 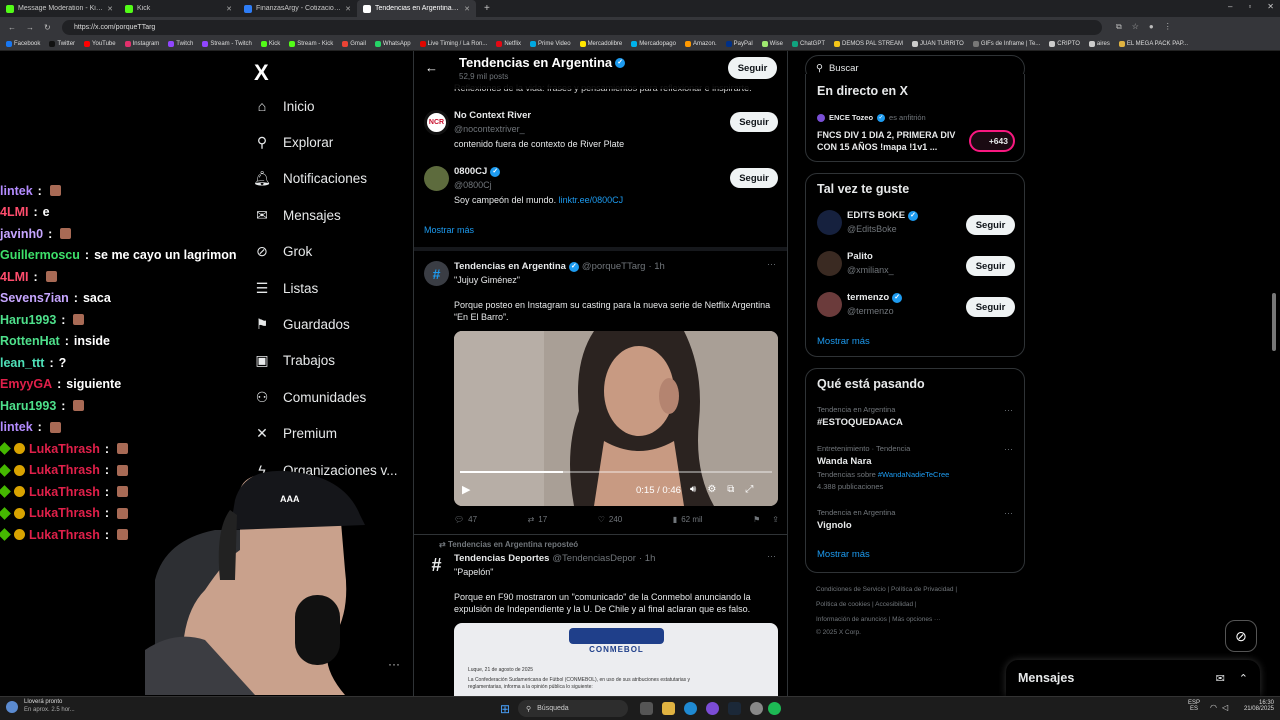 What do you see at coordinates (868, 43) in the screenshot?
I see `bookmark-item: DEMOS PAL STREAM` at bounding box center [868, 43].